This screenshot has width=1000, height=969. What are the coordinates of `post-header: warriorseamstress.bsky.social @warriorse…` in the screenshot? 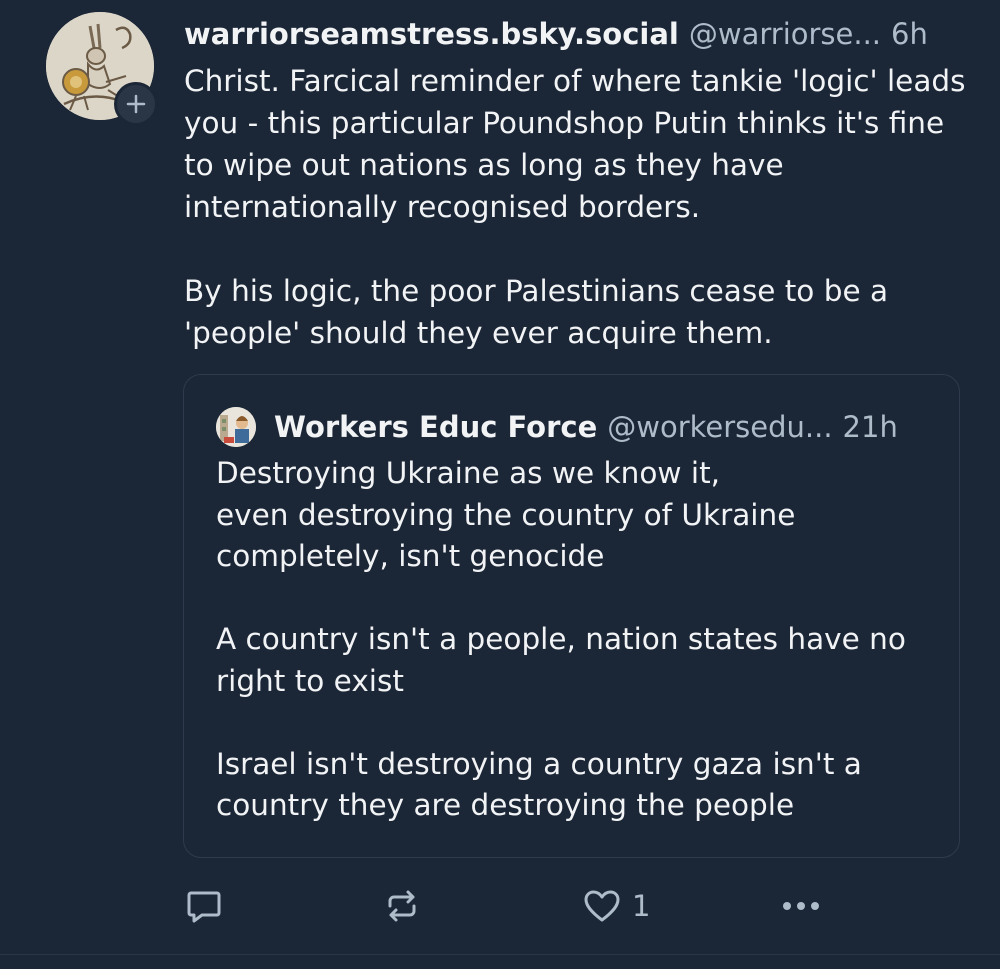 It's located at (579, 34).